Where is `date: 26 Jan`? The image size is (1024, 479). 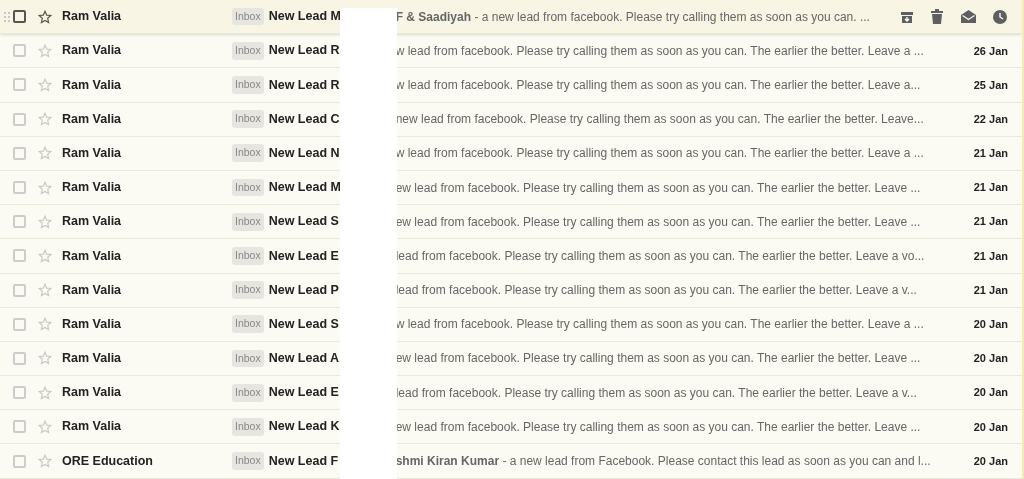
date: 26 Jan is located at coordinates (990, 51).